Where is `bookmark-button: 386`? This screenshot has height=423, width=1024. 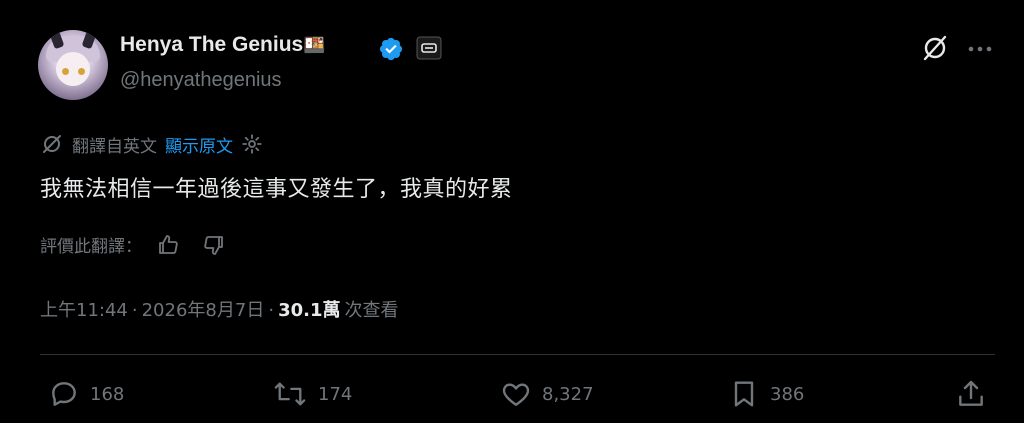 bookmark-button: 386 is located at coordinates (766, 394).